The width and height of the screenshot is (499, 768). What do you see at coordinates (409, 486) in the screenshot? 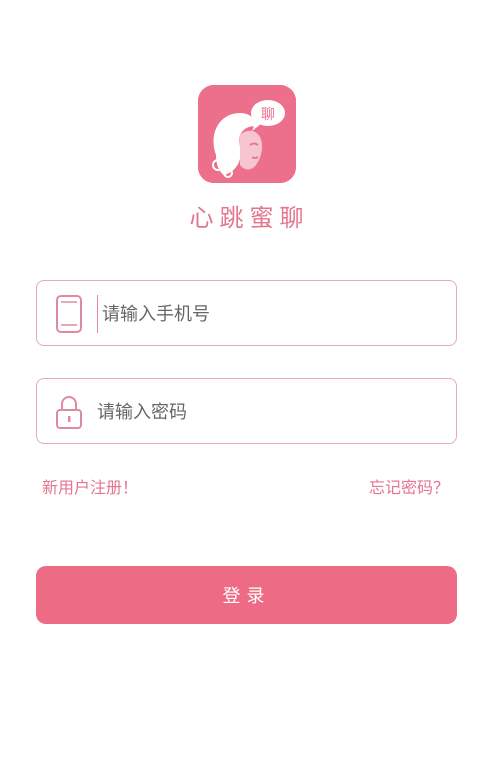
I see `forgot-password-link: 忘记密码？` at bounding box center [409, 486].